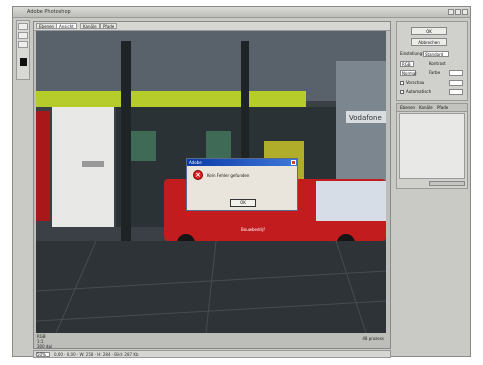 This screenshot has height=365, width=483. I want to click on color-label: Farbe, so click(435, 72).